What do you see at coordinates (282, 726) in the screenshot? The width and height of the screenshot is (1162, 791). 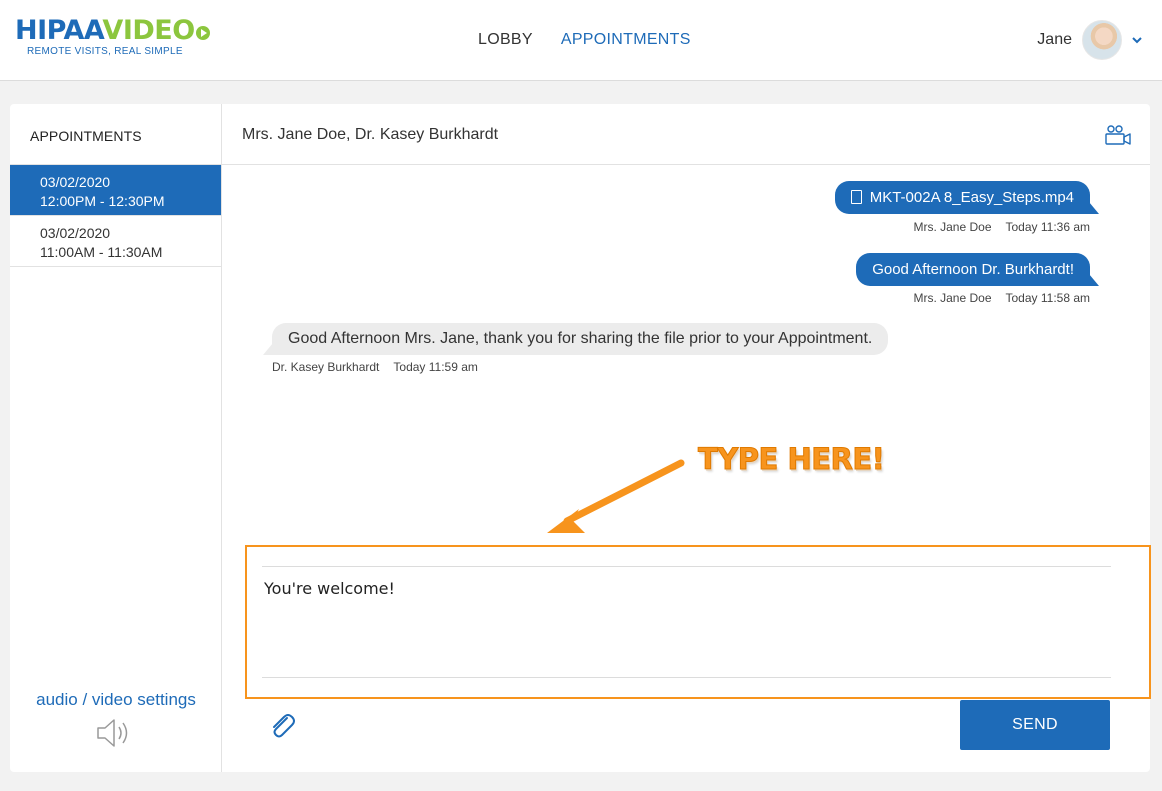 I see `paperclip-icon` at bounding box center [282, 726].